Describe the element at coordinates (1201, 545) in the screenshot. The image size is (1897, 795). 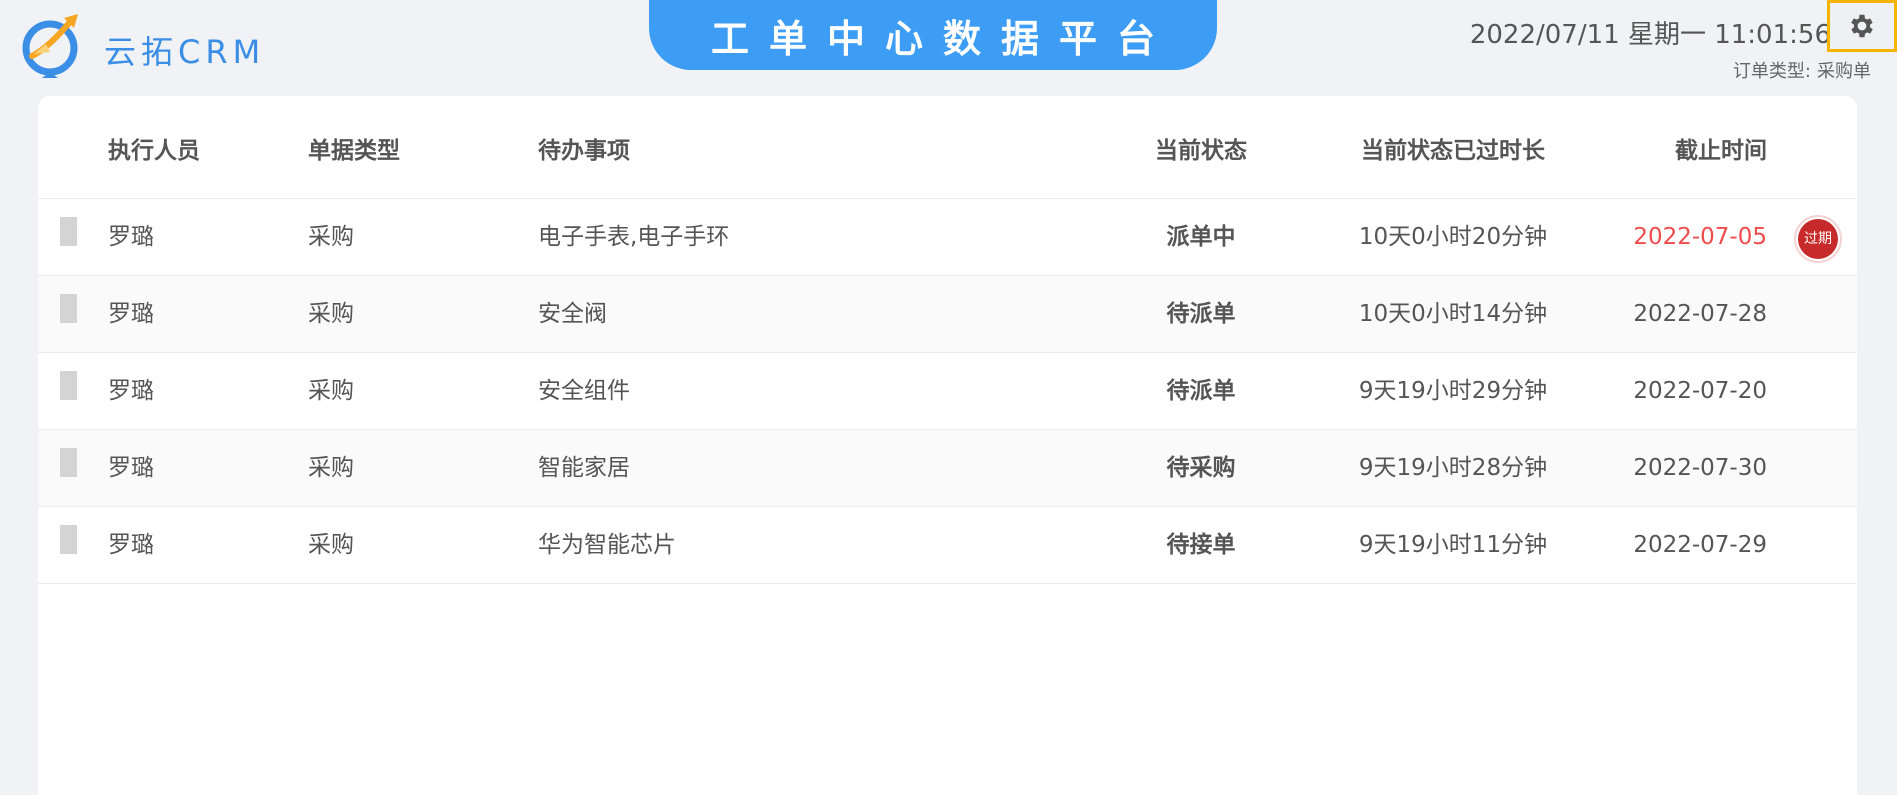
I see `cell-status: 待接单` at that location.